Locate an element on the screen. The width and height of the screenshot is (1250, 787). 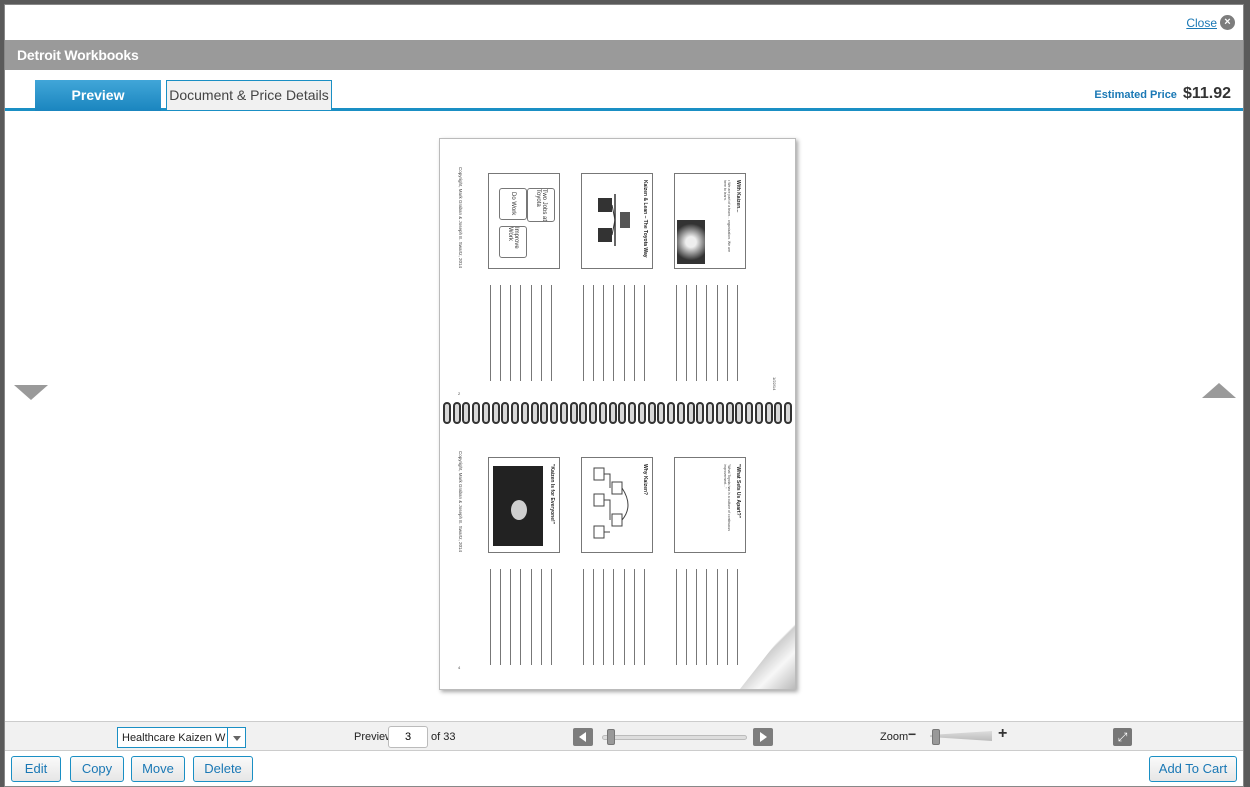
close-row: Close × is located at coordinates (624, 22).